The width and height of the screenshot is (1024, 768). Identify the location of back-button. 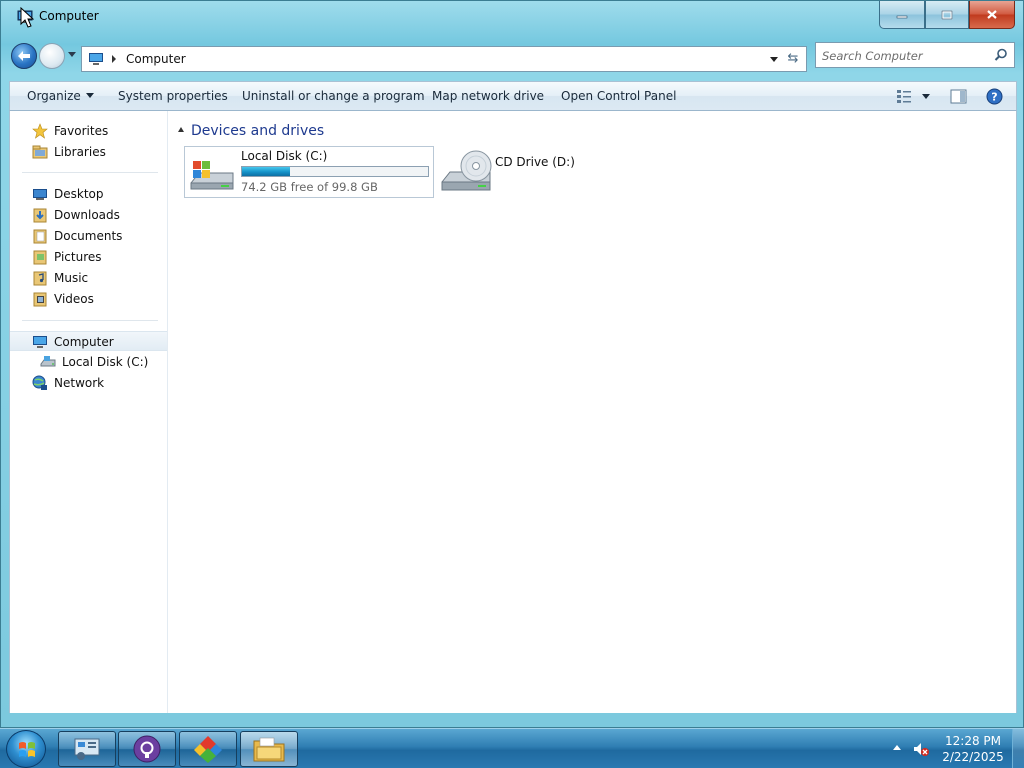
(24, 56).